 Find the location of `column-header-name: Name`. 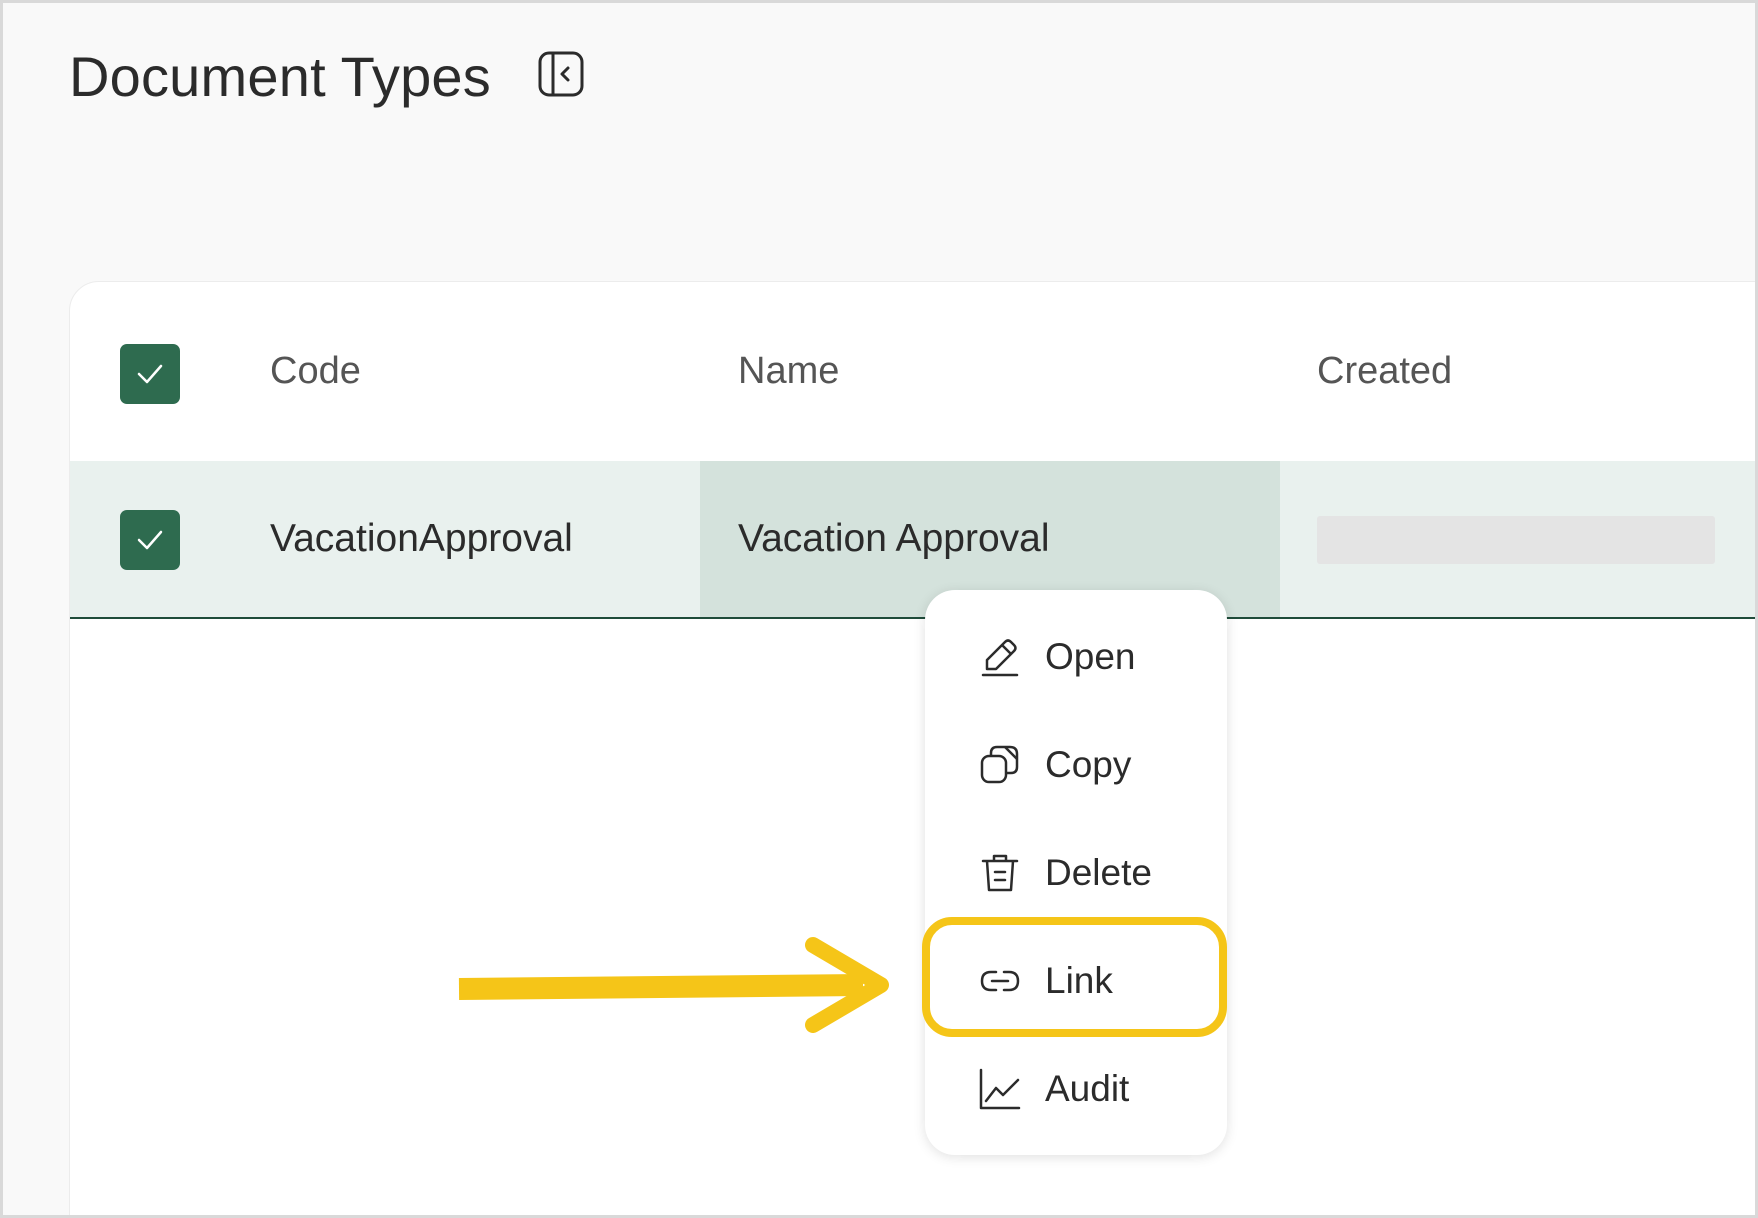

column-header-name: Name is located at coordinates (788, 371).